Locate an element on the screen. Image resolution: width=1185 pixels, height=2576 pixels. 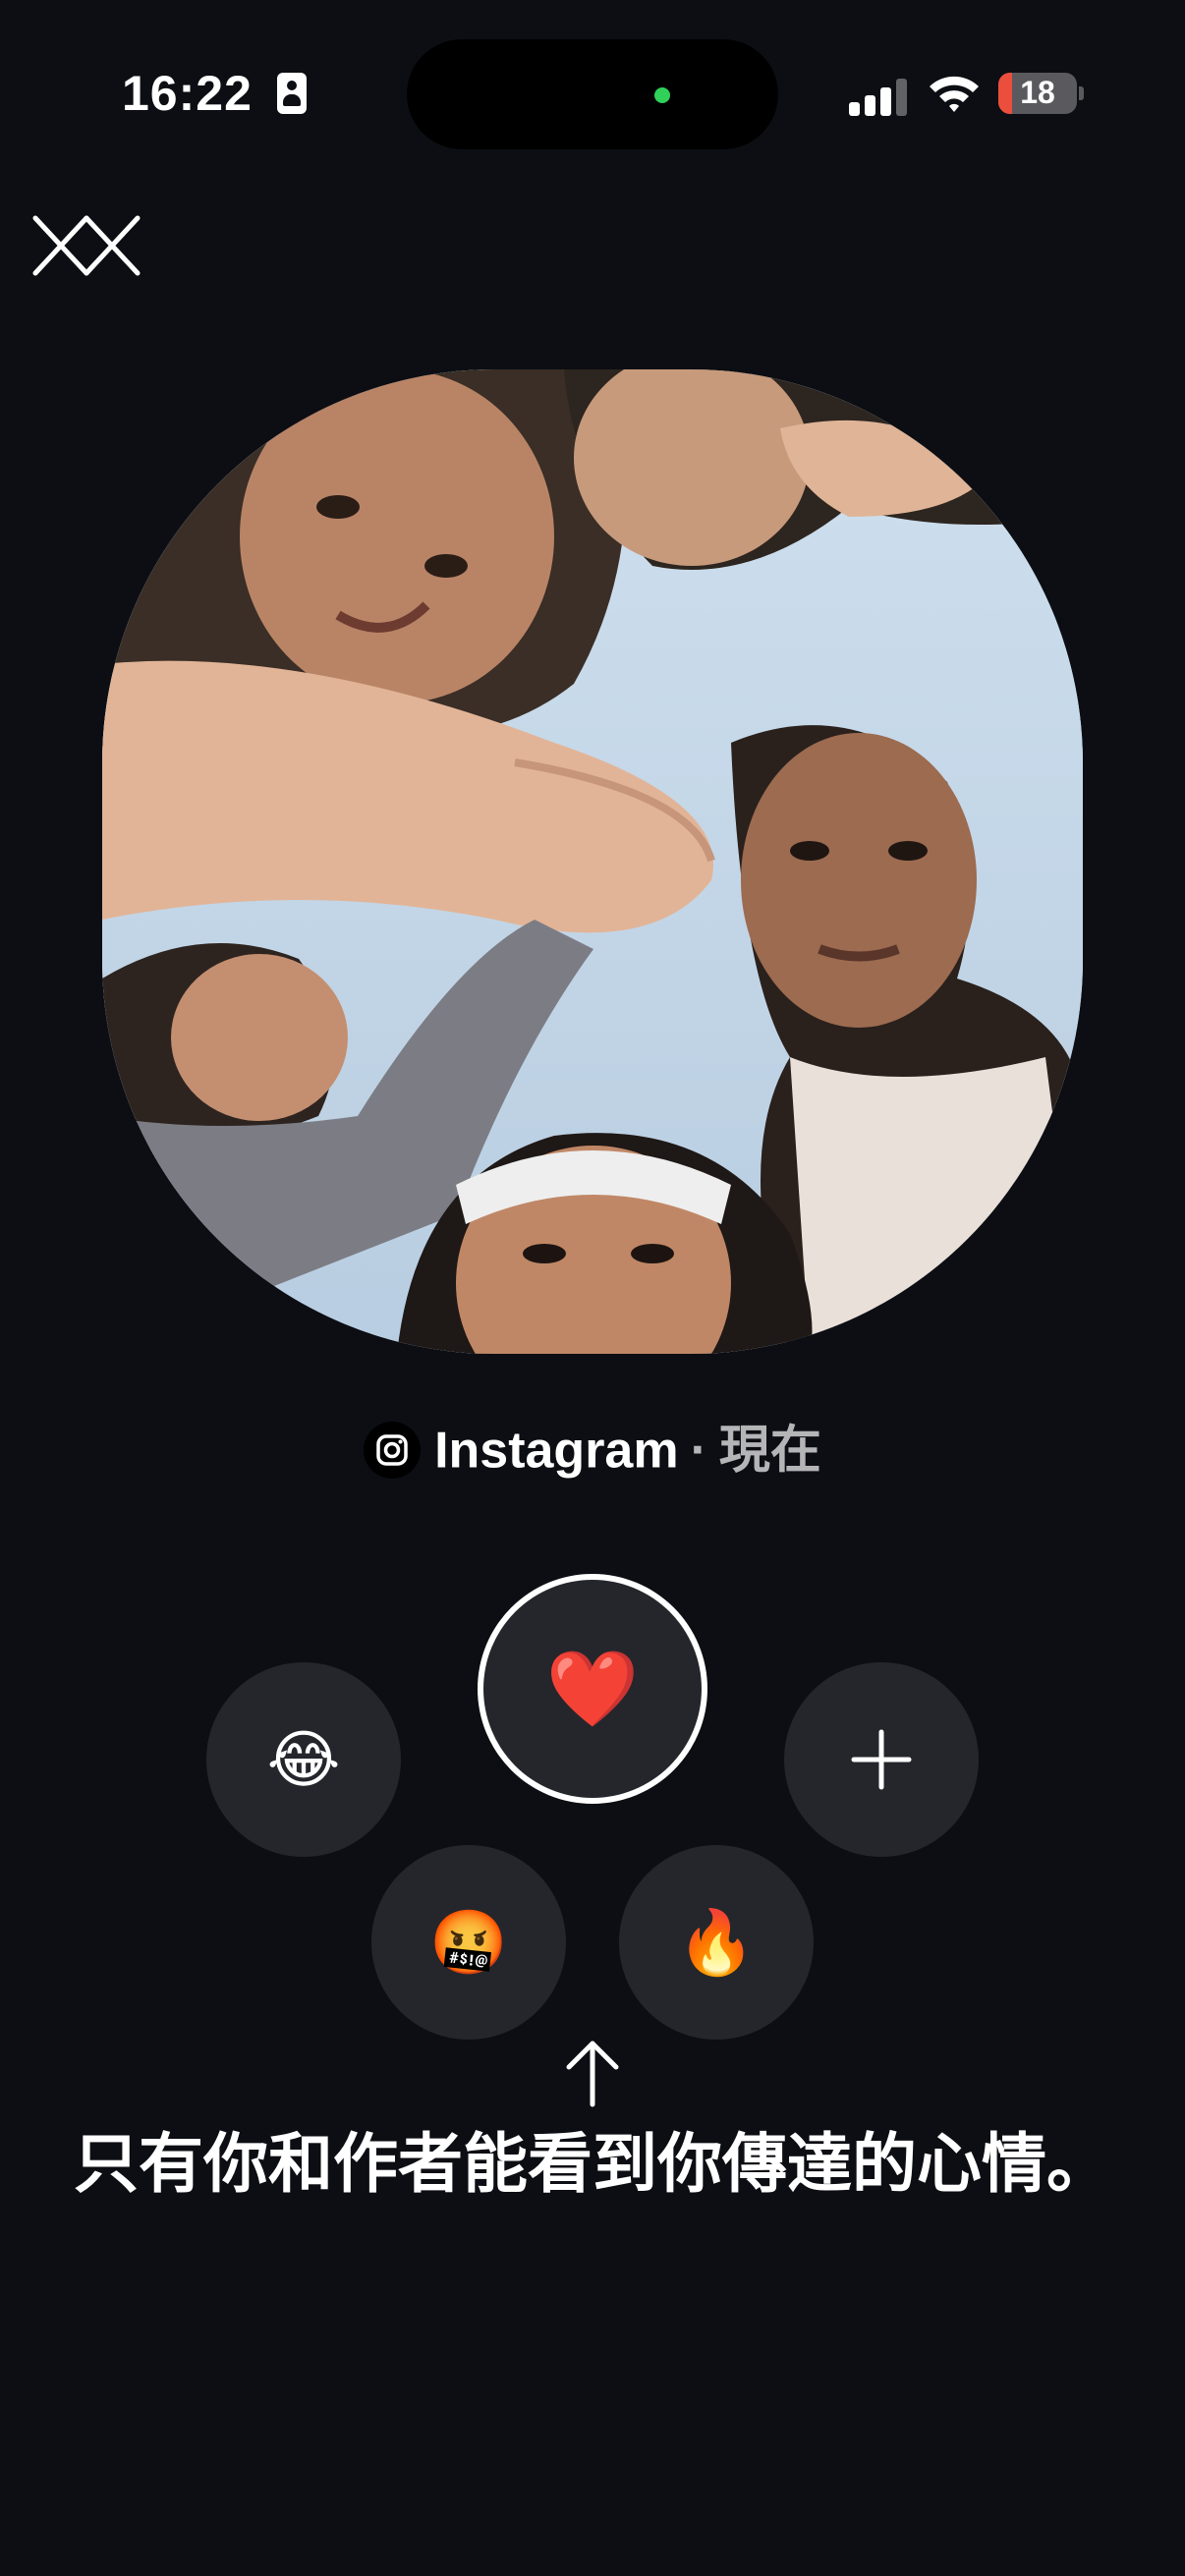
post-time: 現在 is located at coordinates (770, 1451).